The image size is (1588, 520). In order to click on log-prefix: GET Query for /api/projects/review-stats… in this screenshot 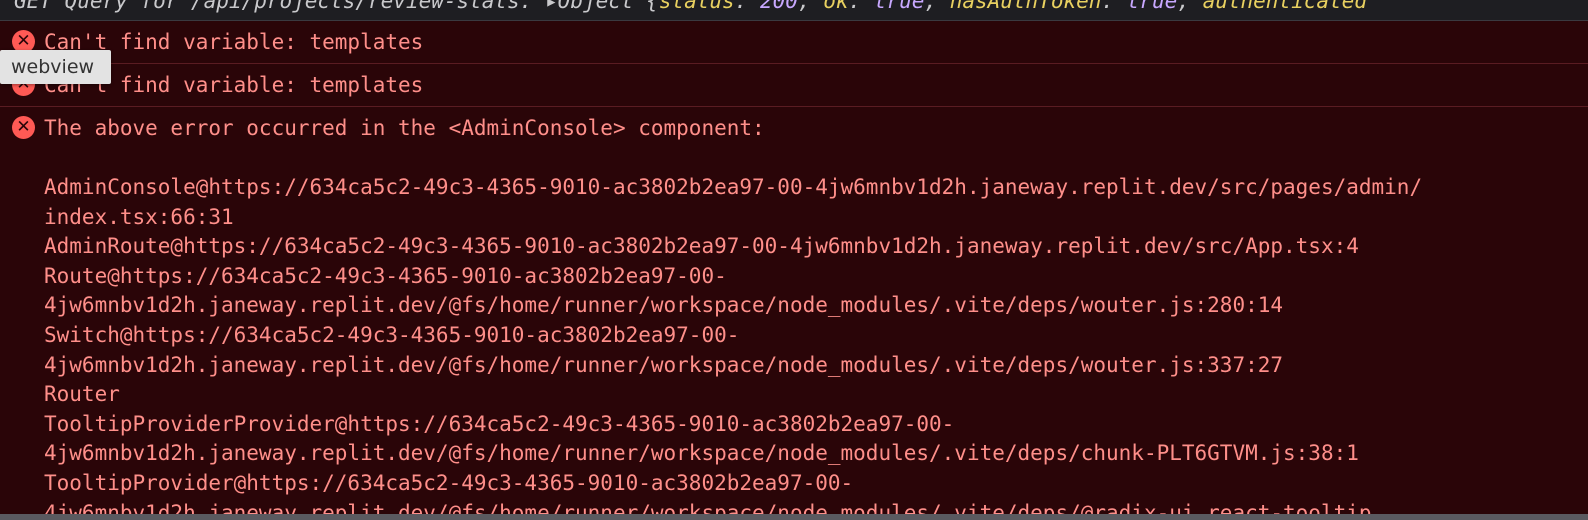, I will do `click(280, 6)`.